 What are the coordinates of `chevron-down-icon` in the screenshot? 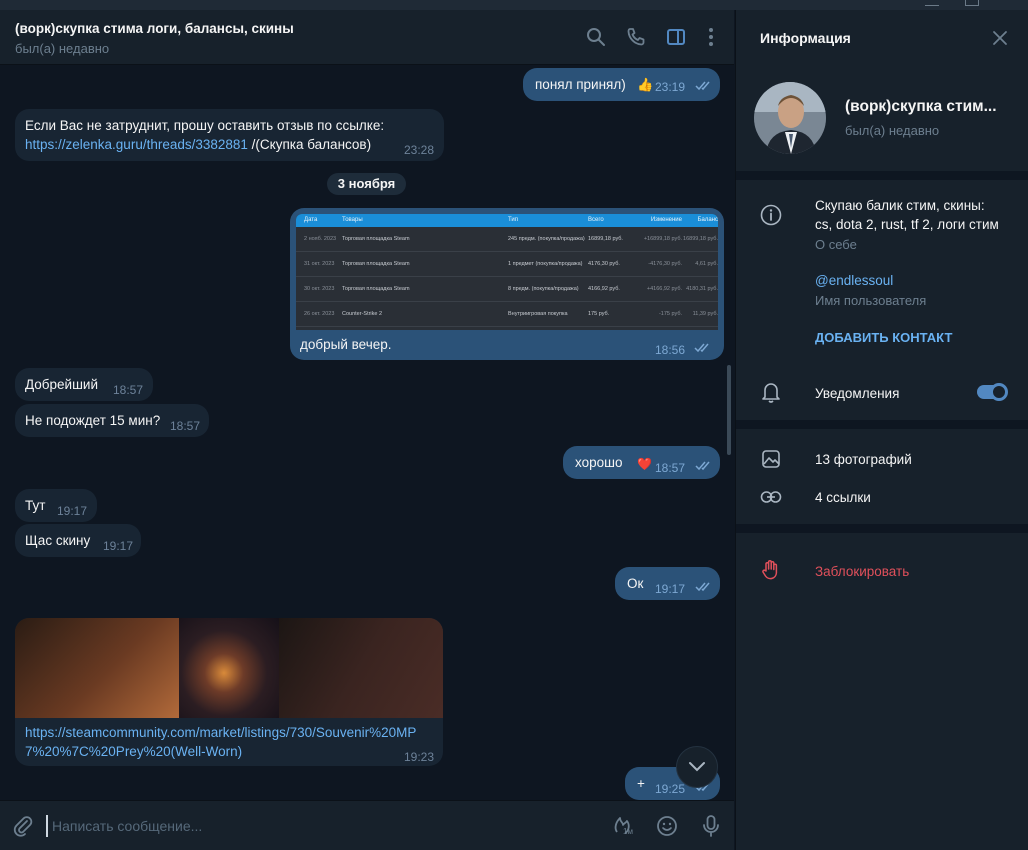 It's located at (697, 767).